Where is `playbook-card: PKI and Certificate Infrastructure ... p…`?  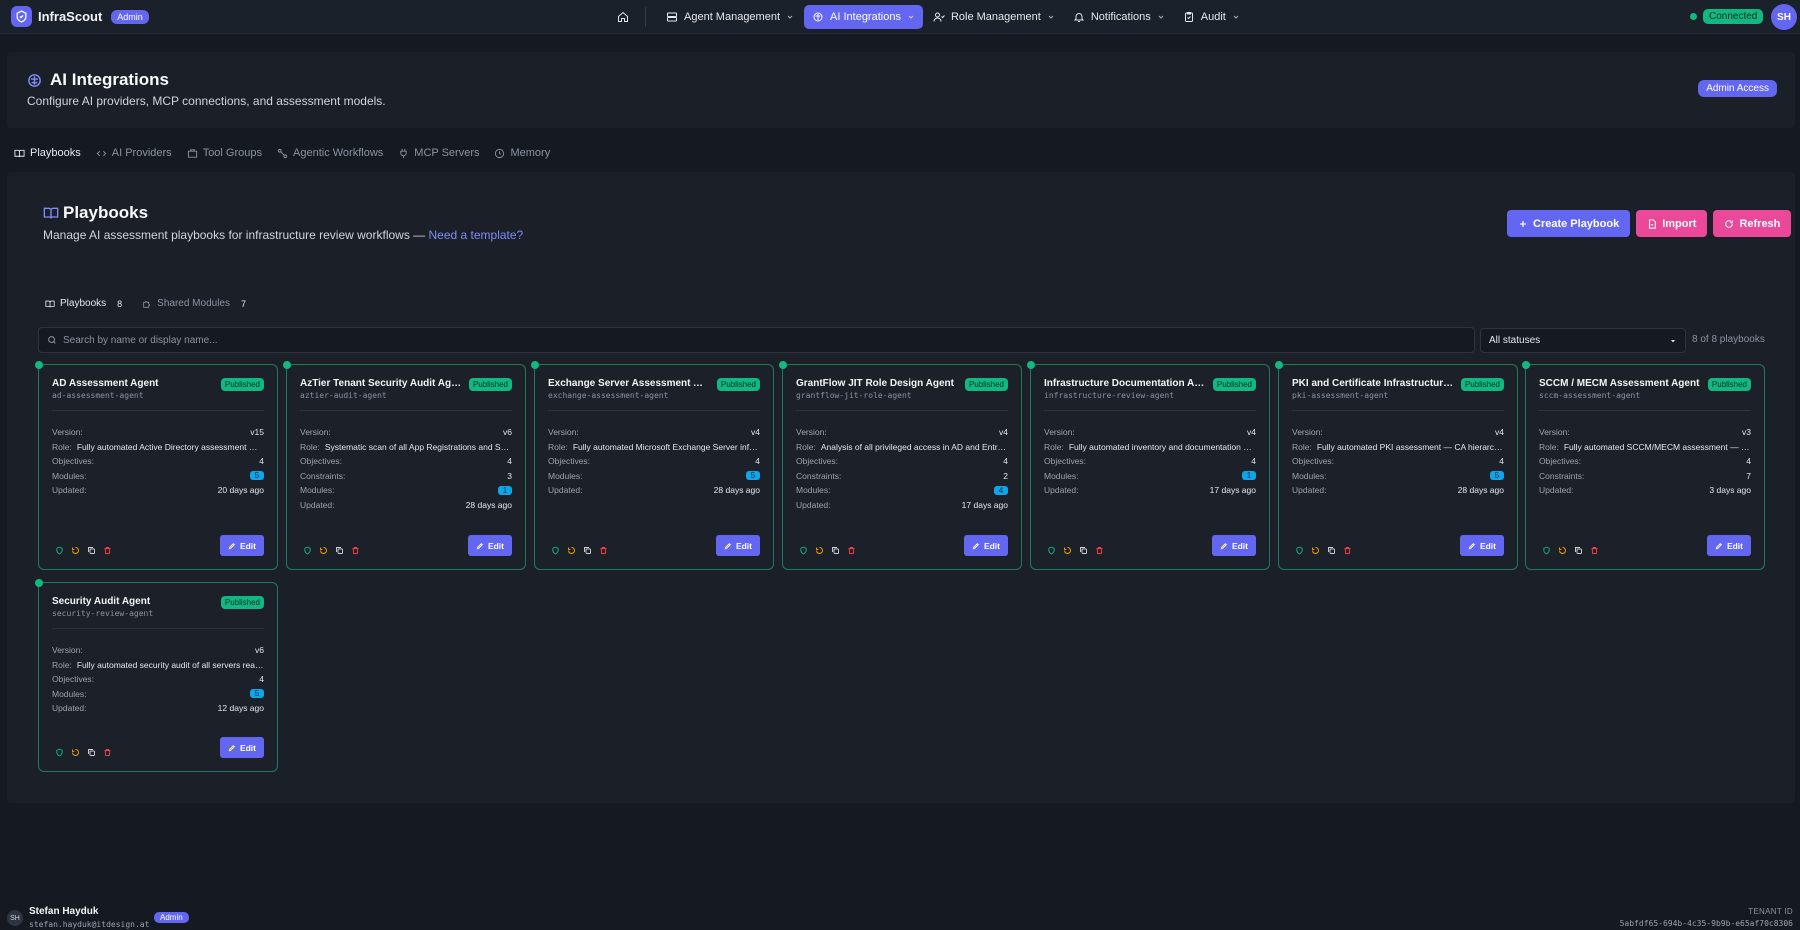
playbook-card: PKI and Certificate Infrastructure ... p… is located at coordinates (1396, 465).